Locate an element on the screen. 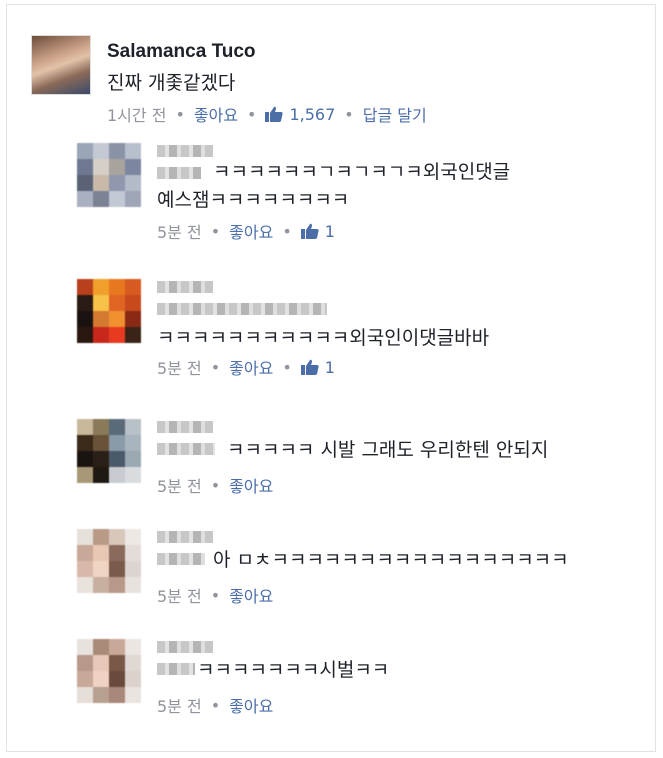 The height and width of the screenshot is (758, 663). comment-meta: 1시간 전 • 좋아요 • 1,567 • 답글 달기 is located at coordinates (267, 114).